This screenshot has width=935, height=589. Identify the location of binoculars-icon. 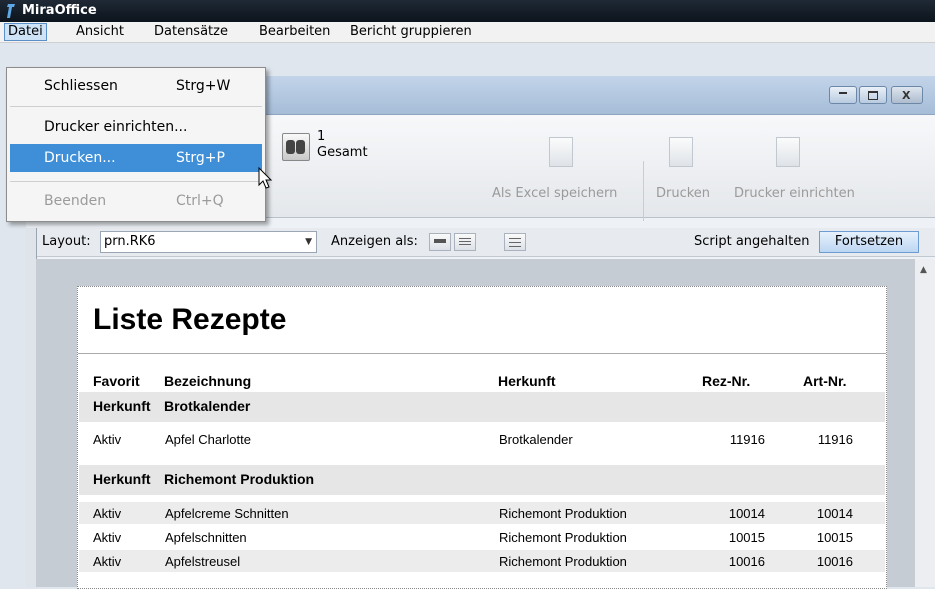
(296, 147).